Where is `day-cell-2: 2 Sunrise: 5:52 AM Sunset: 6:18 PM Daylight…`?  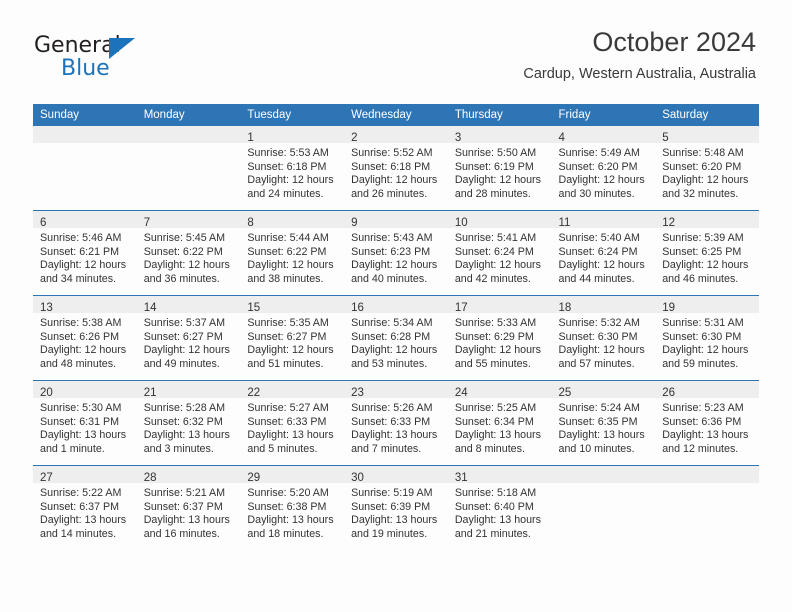
day-cell-2: 2 Sunrise: 5:52 AM Sunset: 6:18 PM Daylight… is located at coordinates (396, 168).